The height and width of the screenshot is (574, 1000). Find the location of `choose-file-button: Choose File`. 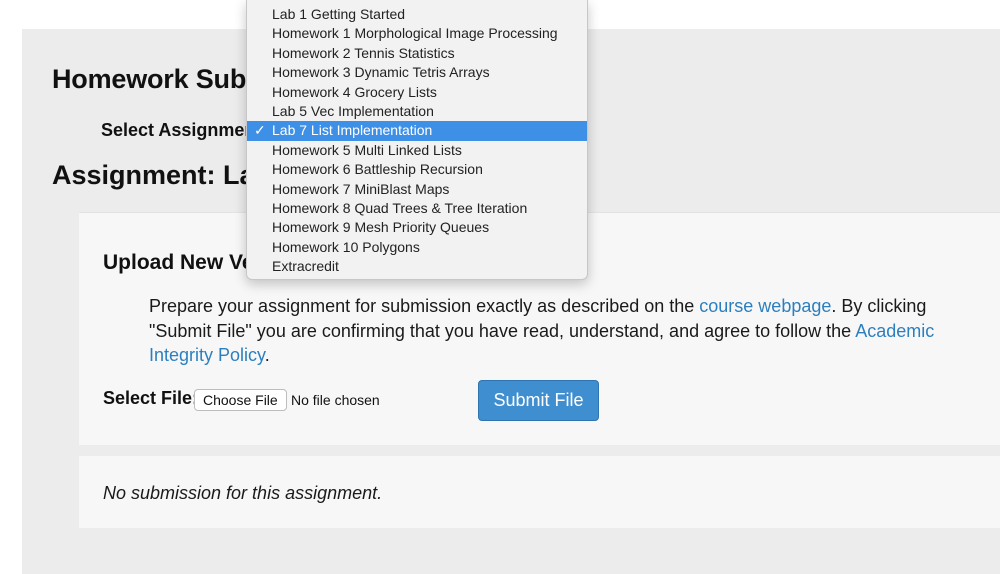

choose-file-button: Choose File is located at coordinates (240, 400).